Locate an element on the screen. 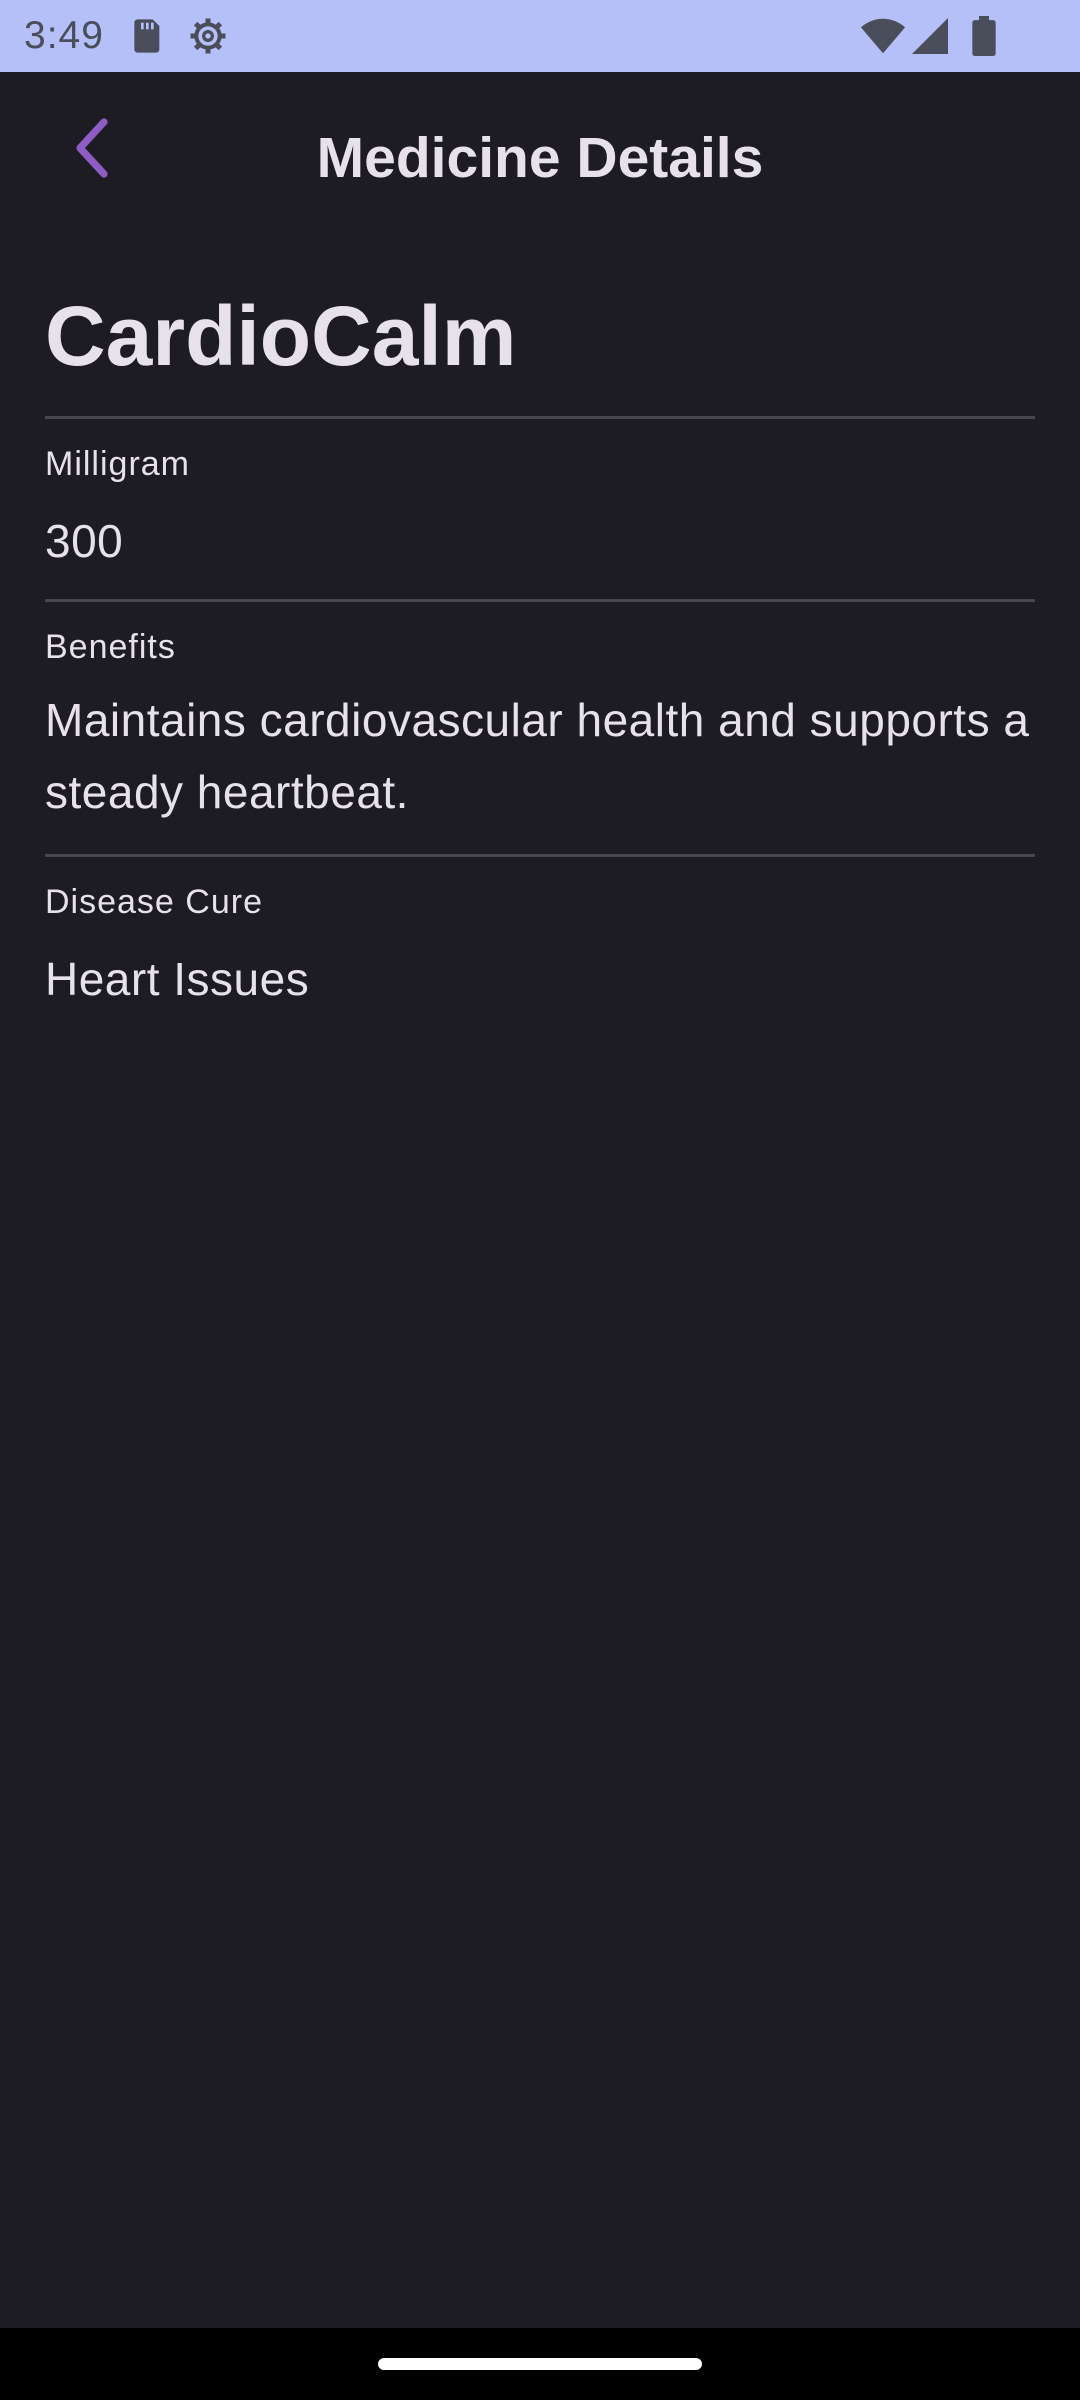  field-value: 300 is located at coordinates (84, 541).